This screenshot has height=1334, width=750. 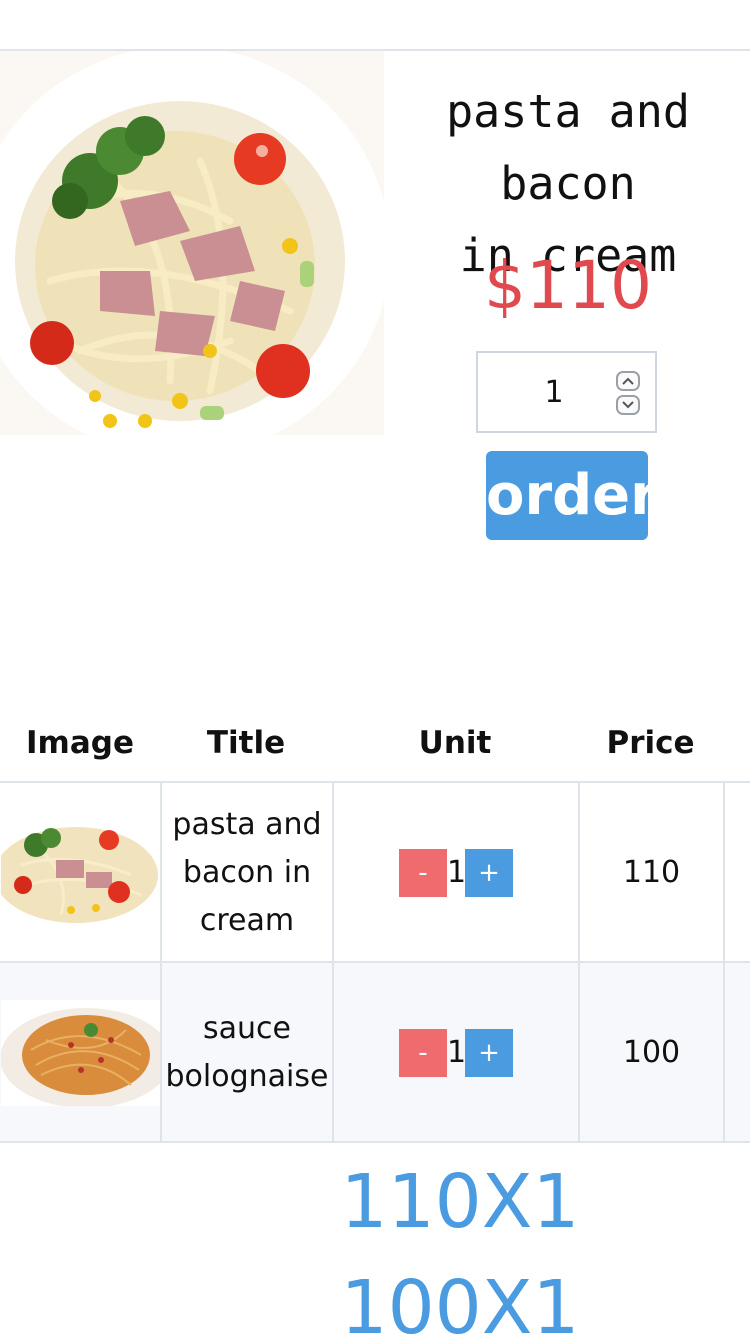 I want to click on row-price: 110, so click(x=650, y=873).